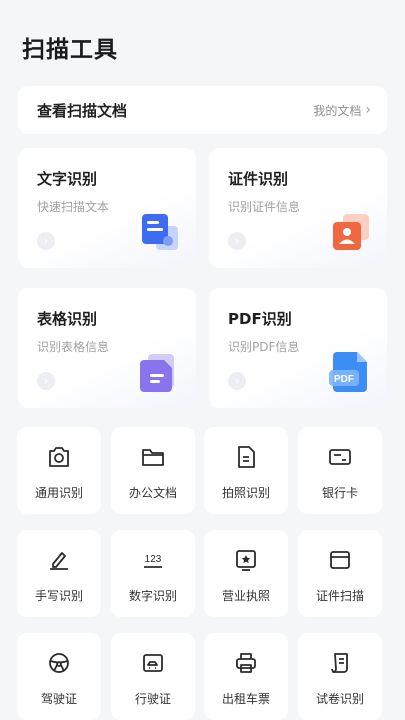  Describe the element at coordinates (340, 573) in the screenshot. I see `tool-id-scan: 证件扫描` at that location.